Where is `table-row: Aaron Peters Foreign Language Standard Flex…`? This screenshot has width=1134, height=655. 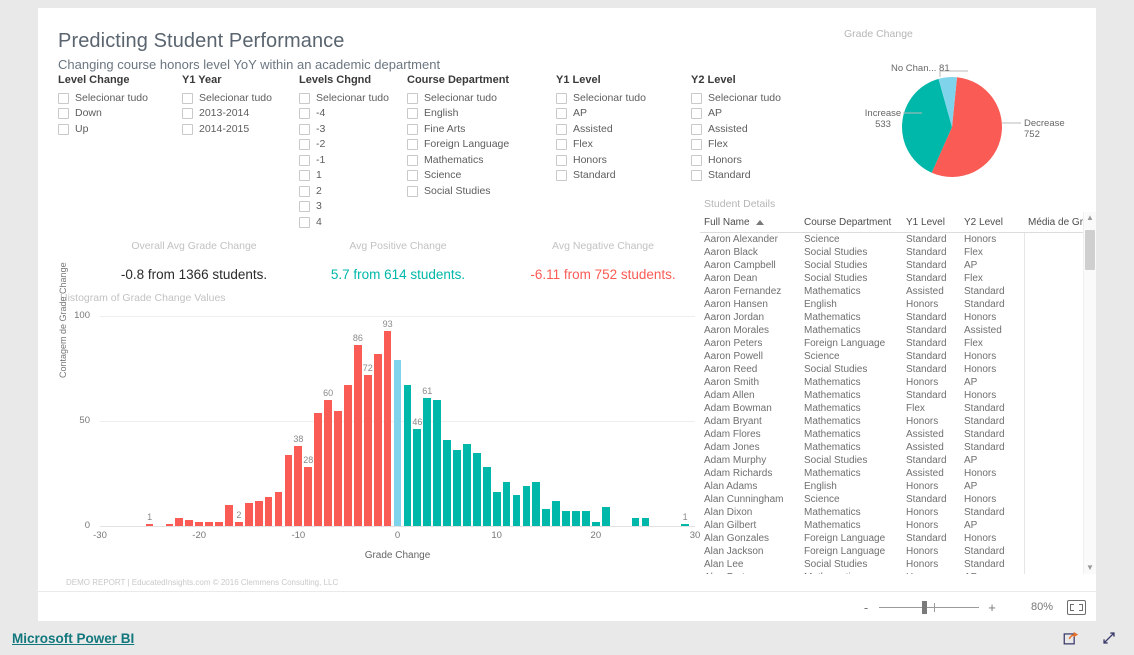 table-row: Aaron Peters Foreign Language Standard Flex… is located at coordinates (898, 343).